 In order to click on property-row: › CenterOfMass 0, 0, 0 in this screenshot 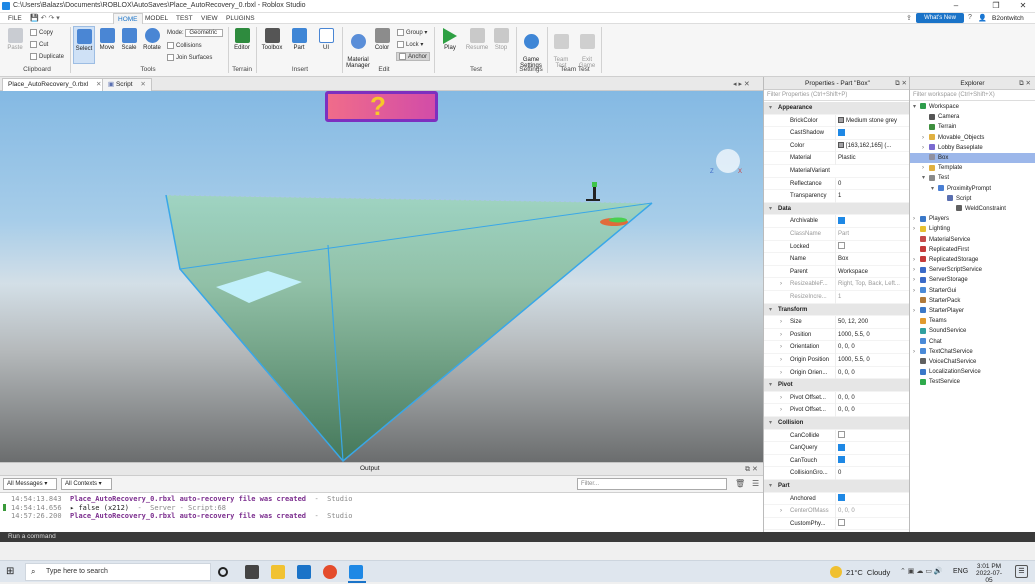, I will do `click(836, 511)`.